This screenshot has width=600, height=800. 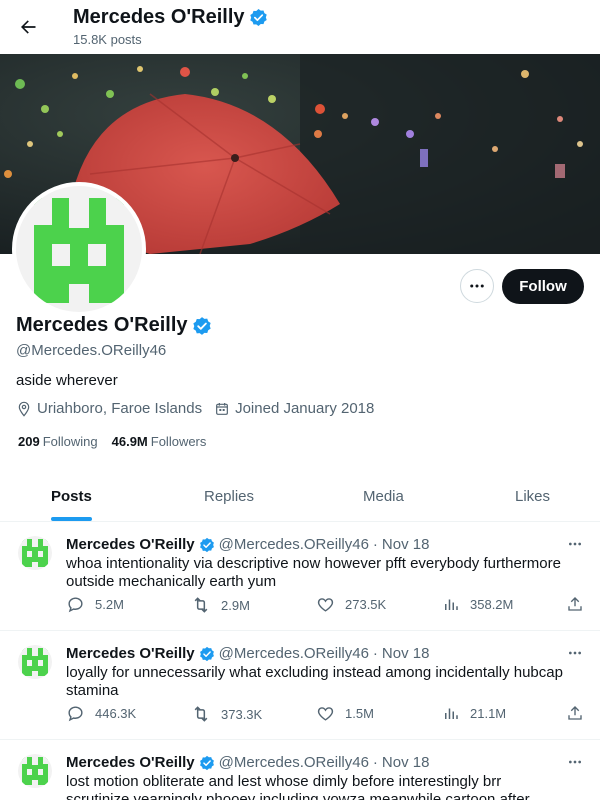 What do you see at coordinates (492, 604) in the screenshot?
I see `view-count: 358.2M` at bounding box center [492, 604].